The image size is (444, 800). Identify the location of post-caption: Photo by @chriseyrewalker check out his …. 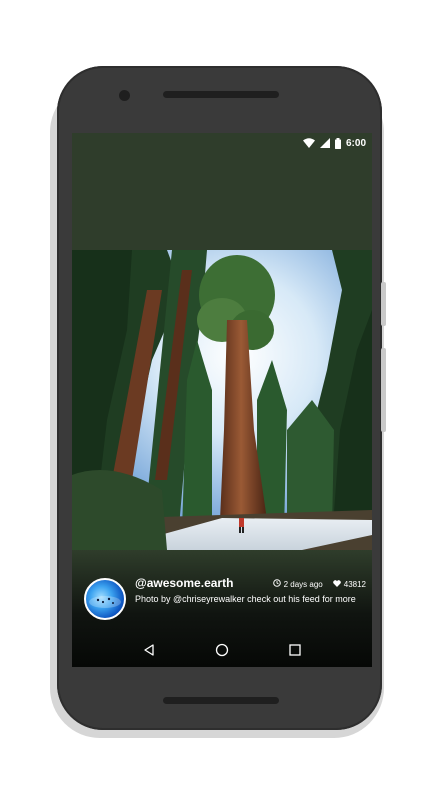
(245, 599).